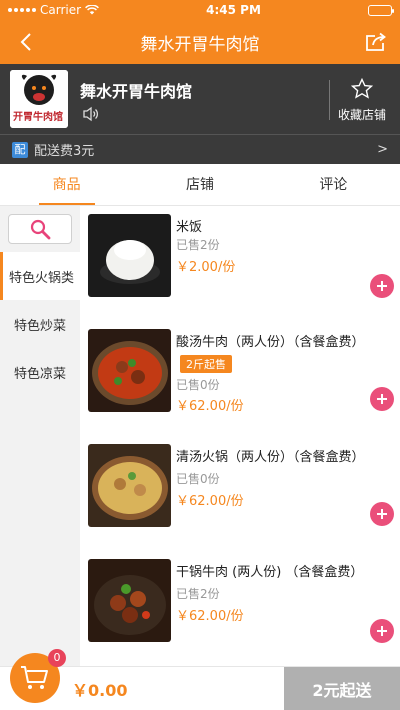  I want to click on top-bar: Carrier 4:45 PM 舞水开胃牛肉馆, so click(200, 32).